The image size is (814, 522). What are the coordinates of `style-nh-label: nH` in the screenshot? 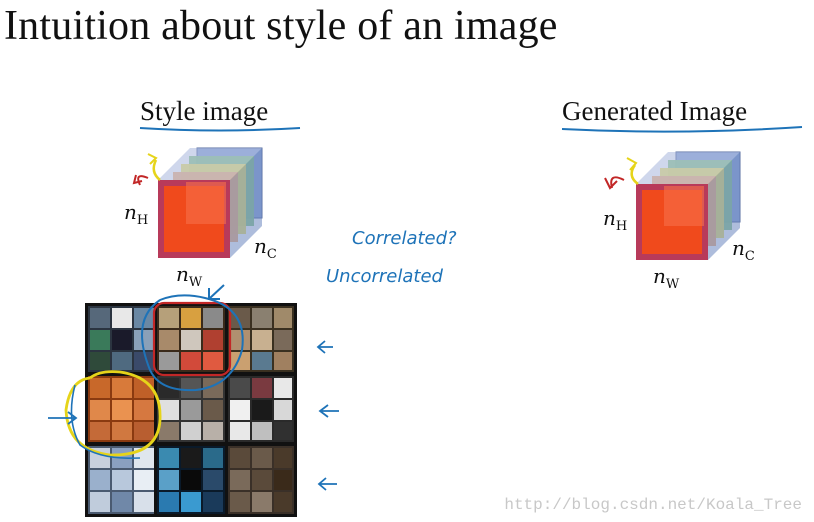 It's located at (136, 214).